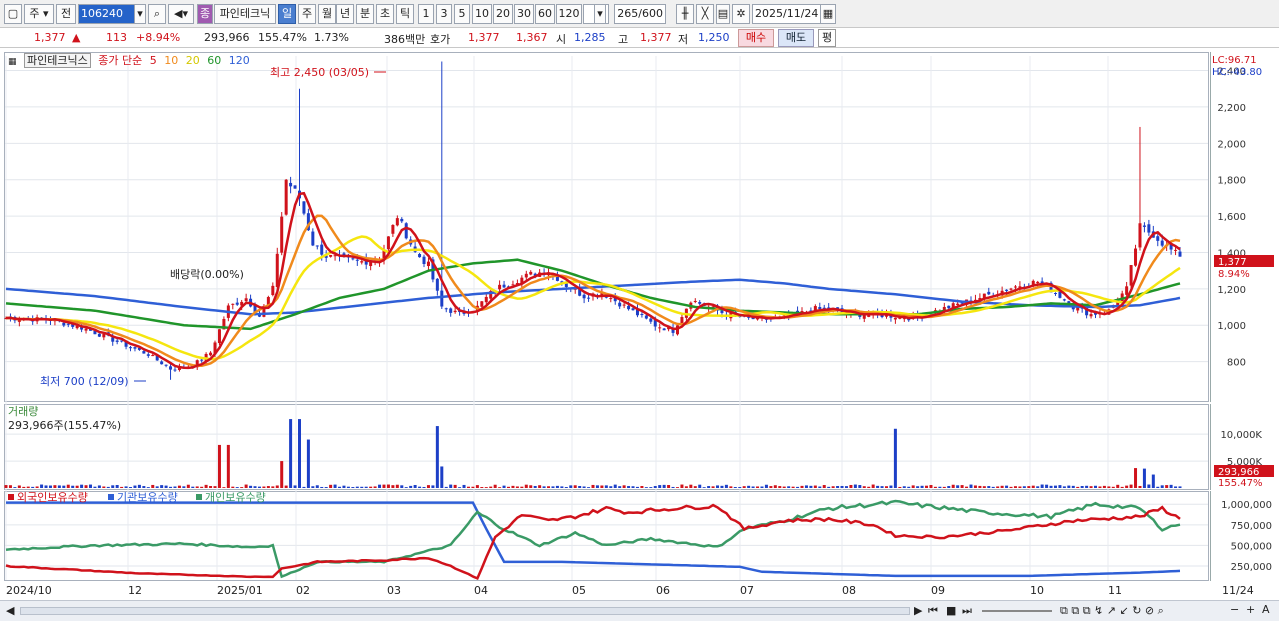 This screenshot has width=1279, height=621. What do you see at coordinates (1231, 217) in the screenshot?
I see `price-tick-label: 1,600` at bounding box center [1231, 217].